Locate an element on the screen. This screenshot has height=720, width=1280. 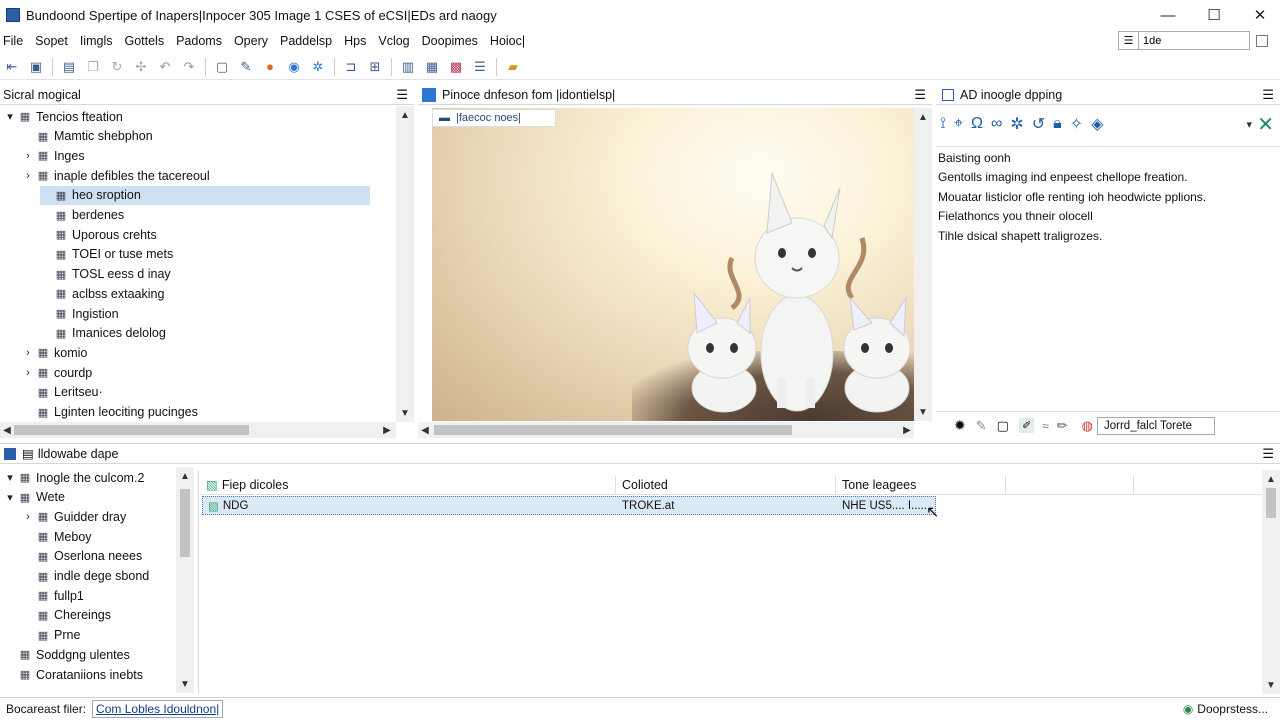
tree-item: ▦ TOSL eess d inay is located at coordinates (105, 274).